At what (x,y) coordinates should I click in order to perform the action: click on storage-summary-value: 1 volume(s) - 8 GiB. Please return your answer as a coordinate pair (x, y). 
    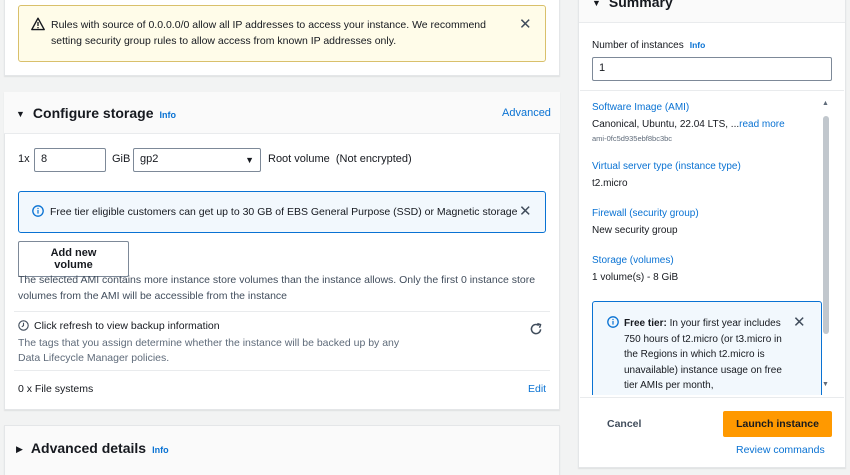
    Looking at the image, I should click on (635, 277).